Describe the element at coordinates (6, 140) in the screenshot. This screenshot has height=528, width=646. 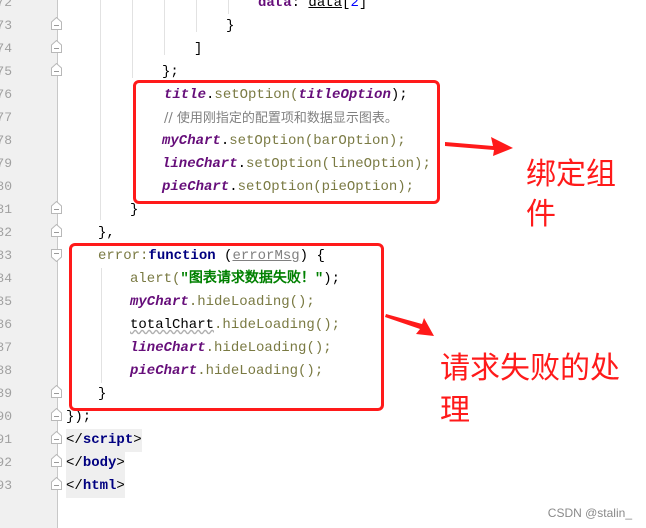
I see `line-number: 78` at that location.